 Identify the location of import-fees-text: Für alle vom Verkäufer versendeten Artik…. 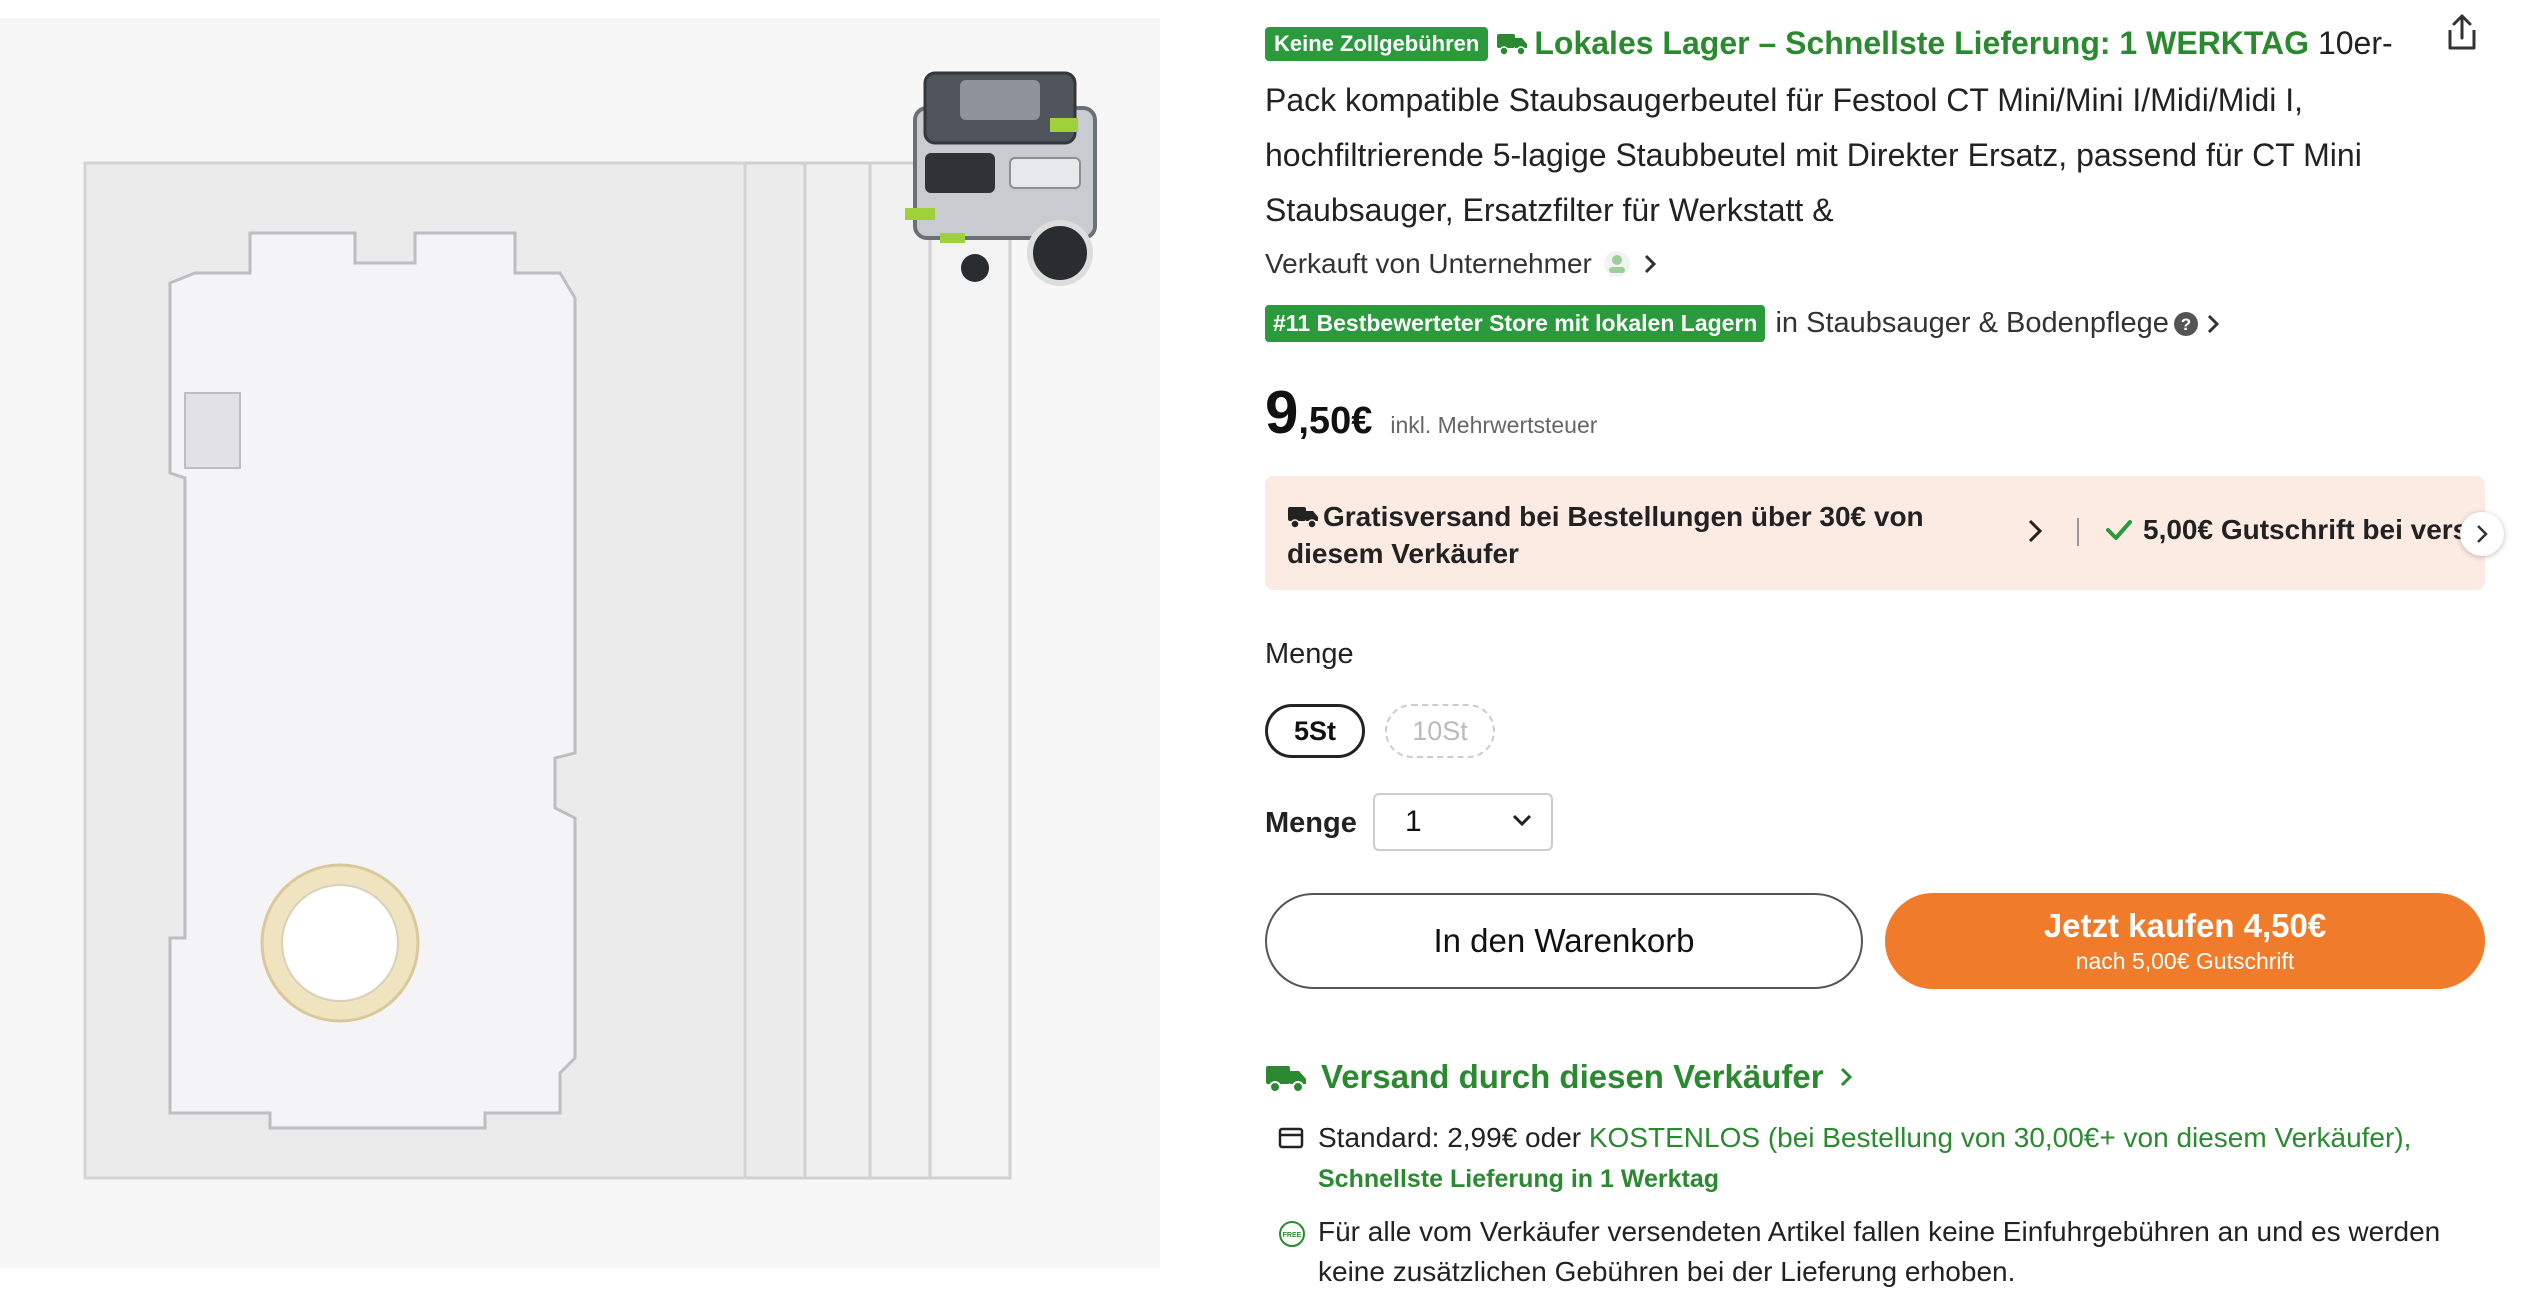
(1879, 1251).